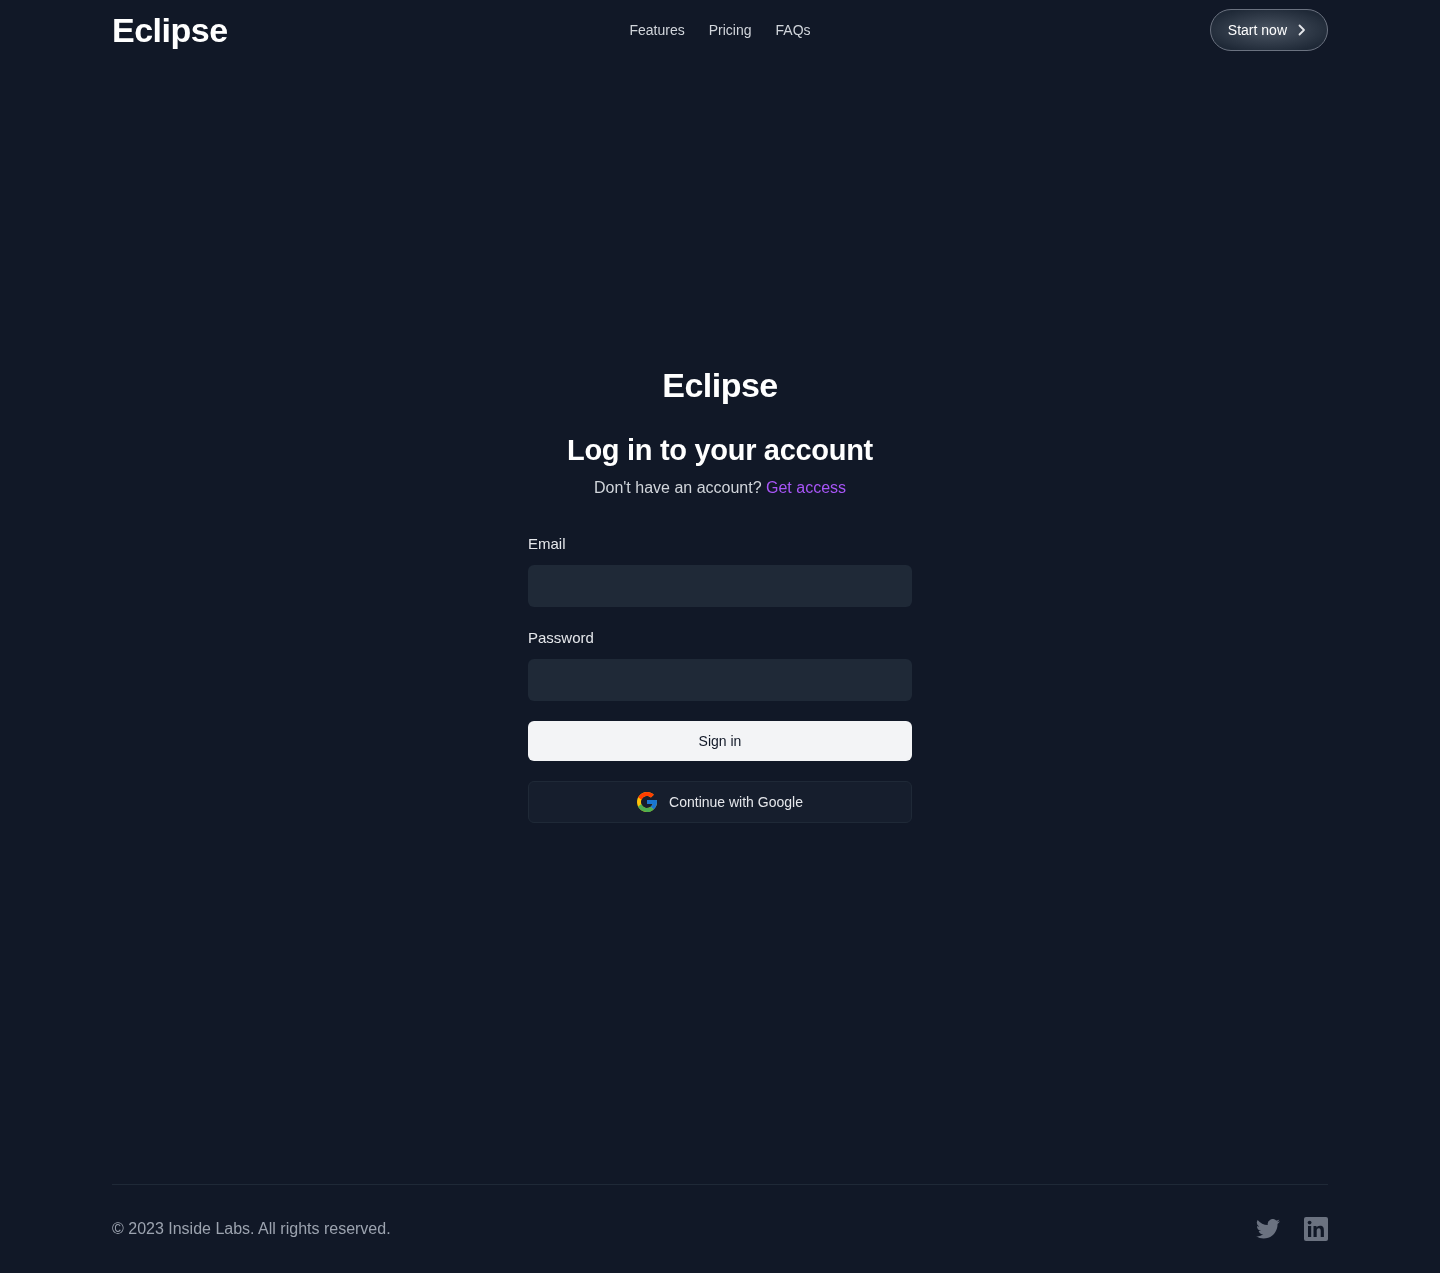 Image resolution: width=1440 pixels, height=1273 pixels. I want to click on page-heading: Log in to your account, so click(720, 450).